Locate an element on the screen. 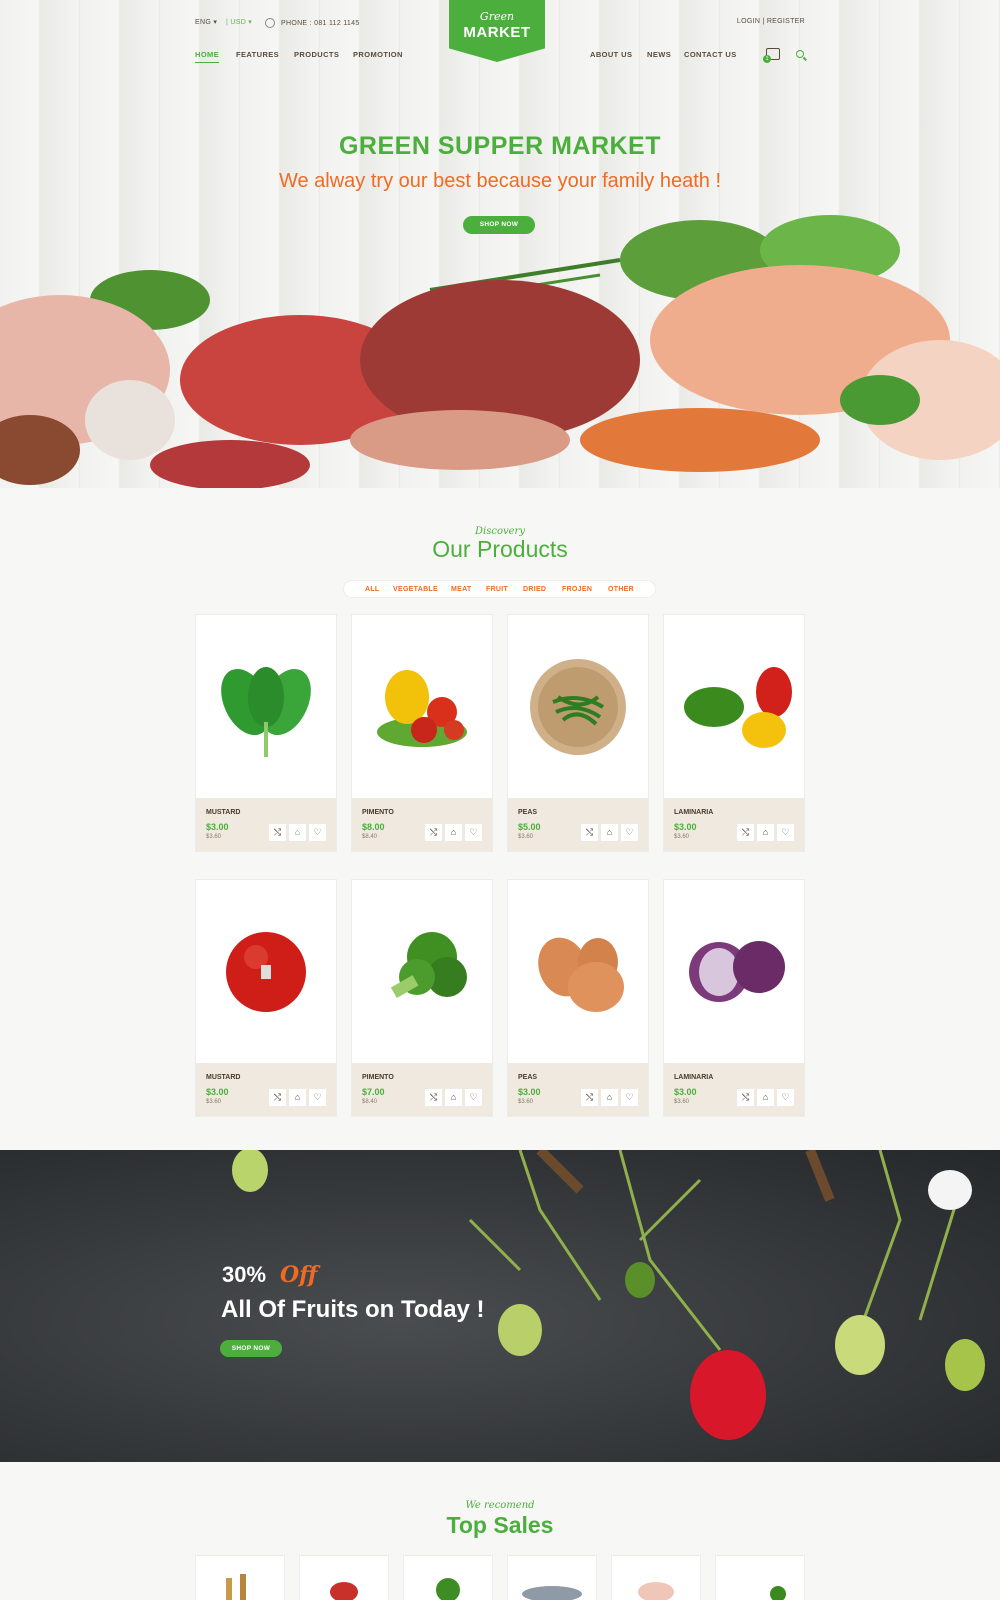 The height and width of the screenshot is (1600, 1000). register-link: REGISTER is located at coordinates (786, 21).